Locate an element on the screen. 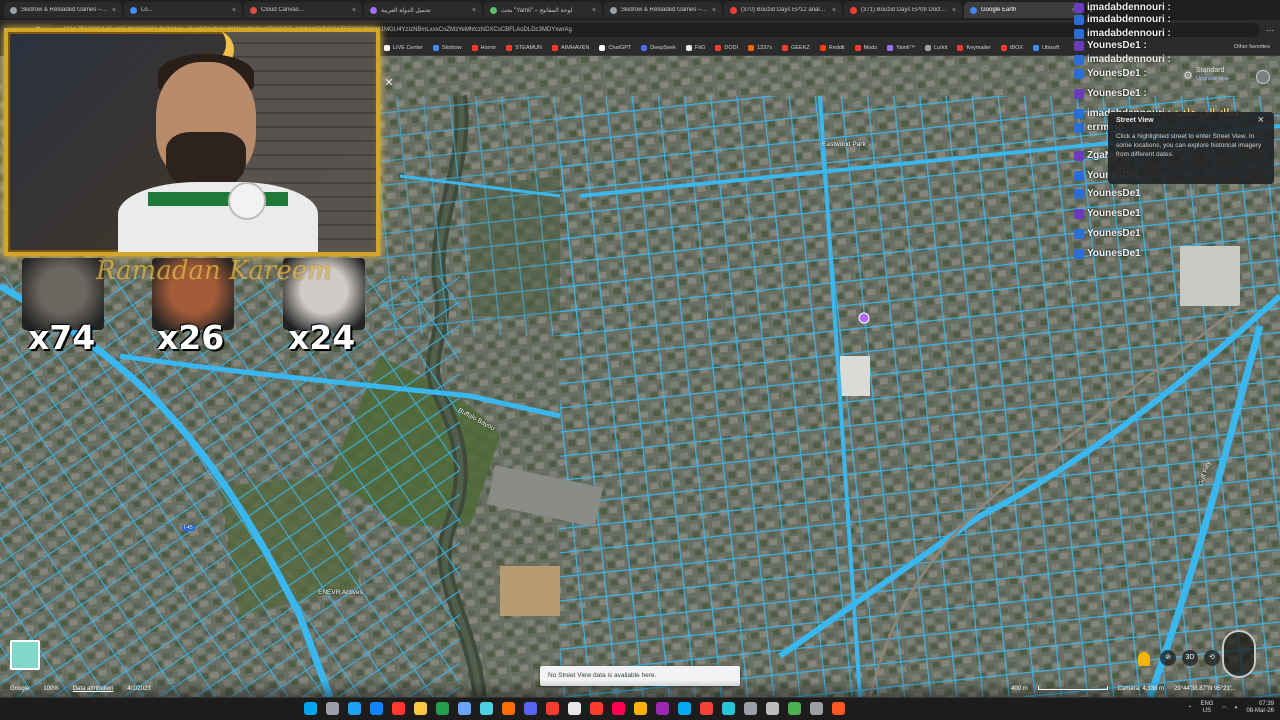  clock: 07:39 08-Mar-26 is located at coordinates (1260, 708).